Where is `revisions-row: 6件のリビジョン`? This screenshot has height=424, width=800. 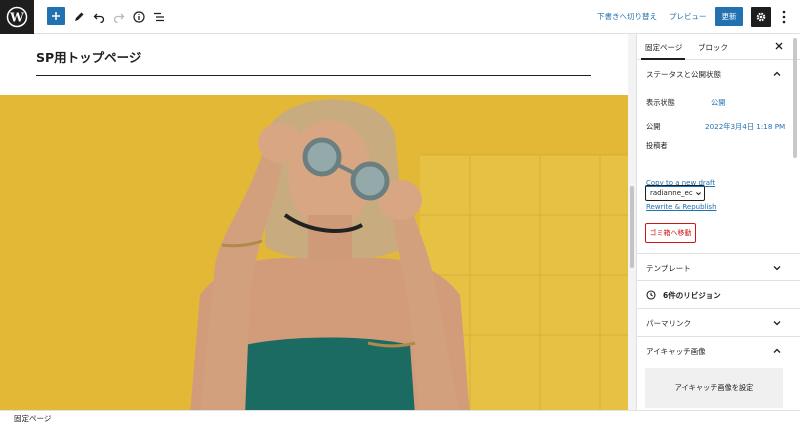 revisions-row: 6件のリビジョン is located at coordinates (718, 295).